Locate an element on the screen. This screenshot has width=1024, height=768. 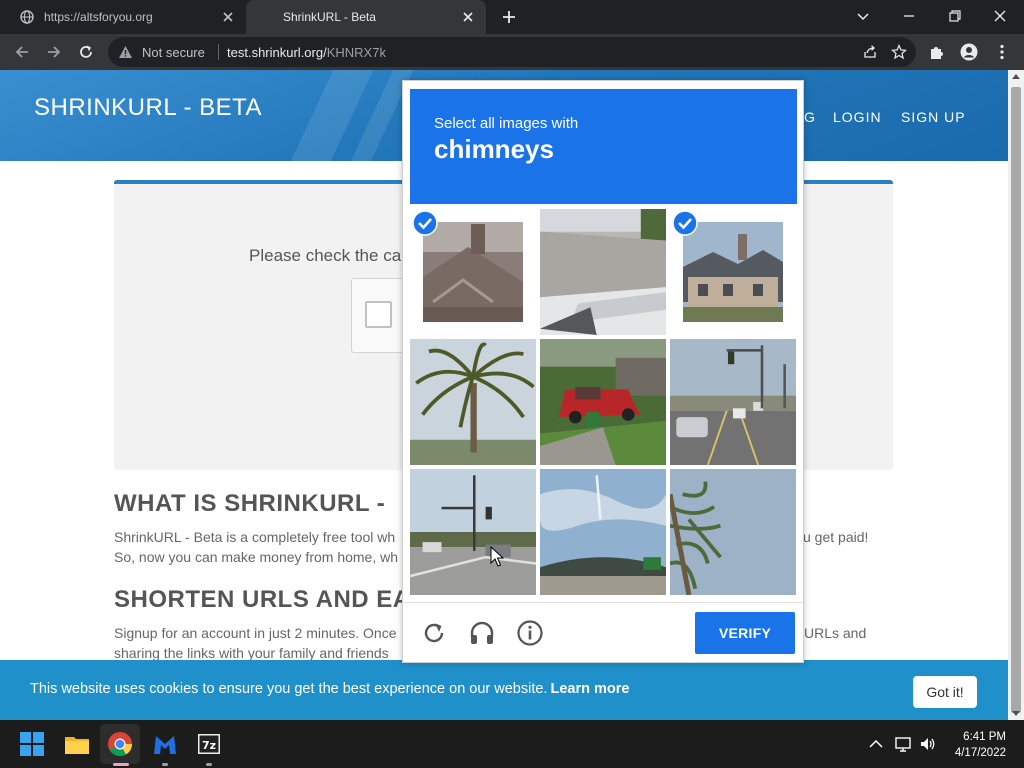
reload-icon is located at coordinates (86, 52).